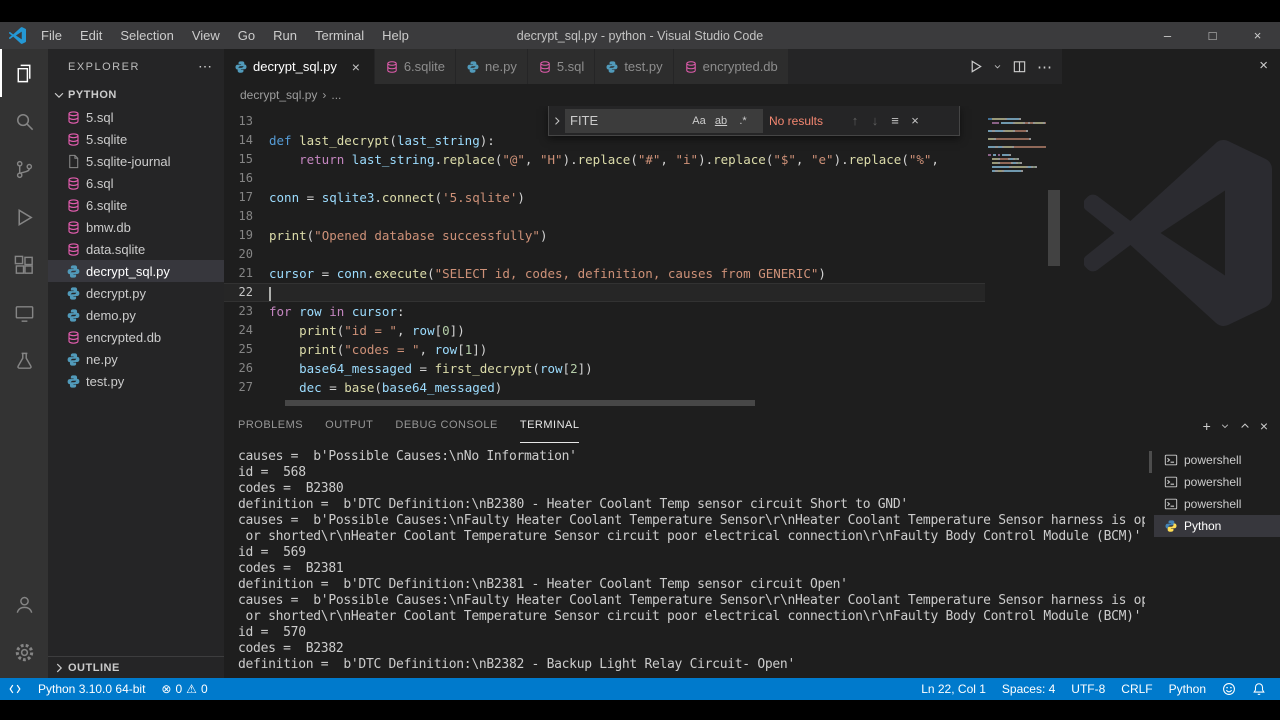 This screenshot has width=1280, height=720. I want to click on language-mode-status: Python, so click(1187, 689).